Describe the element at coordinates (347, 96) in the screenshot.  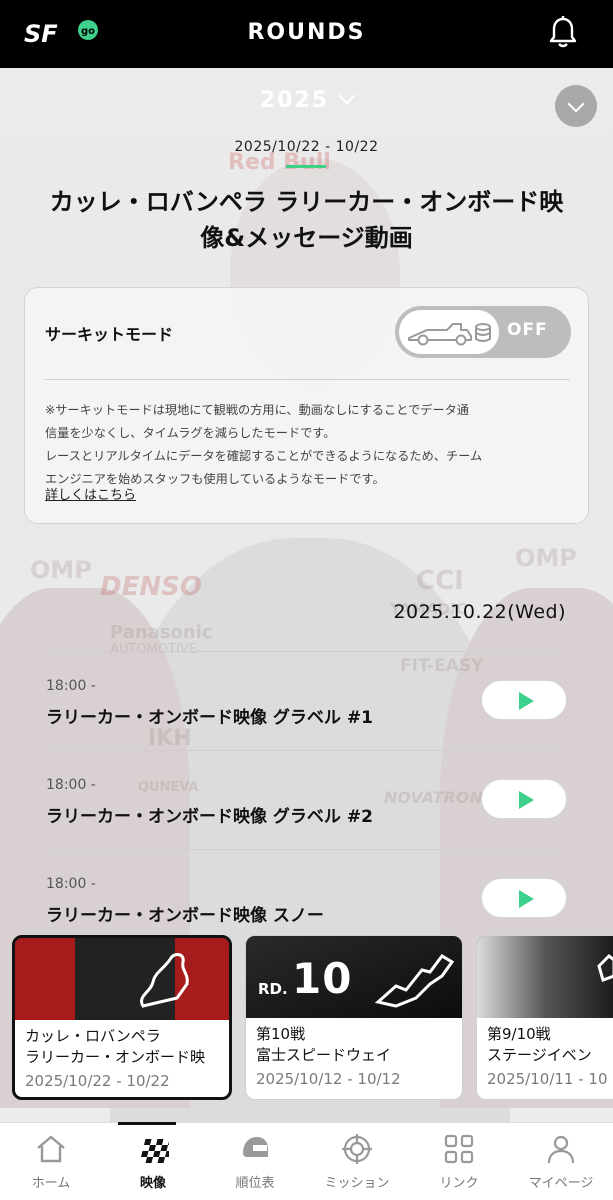
I see `chevron-down-icon` at that location.